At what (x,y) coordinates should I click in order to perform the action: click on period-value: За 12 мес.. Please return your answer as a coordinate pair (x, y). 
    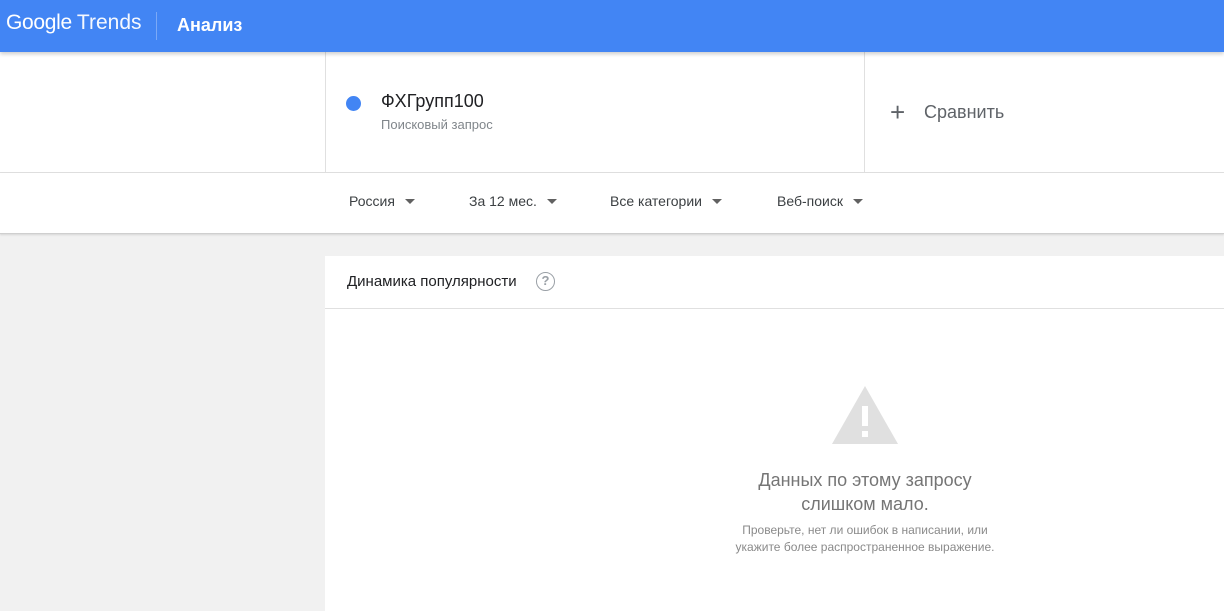
    Looking at the image, I should click on (503, 201).